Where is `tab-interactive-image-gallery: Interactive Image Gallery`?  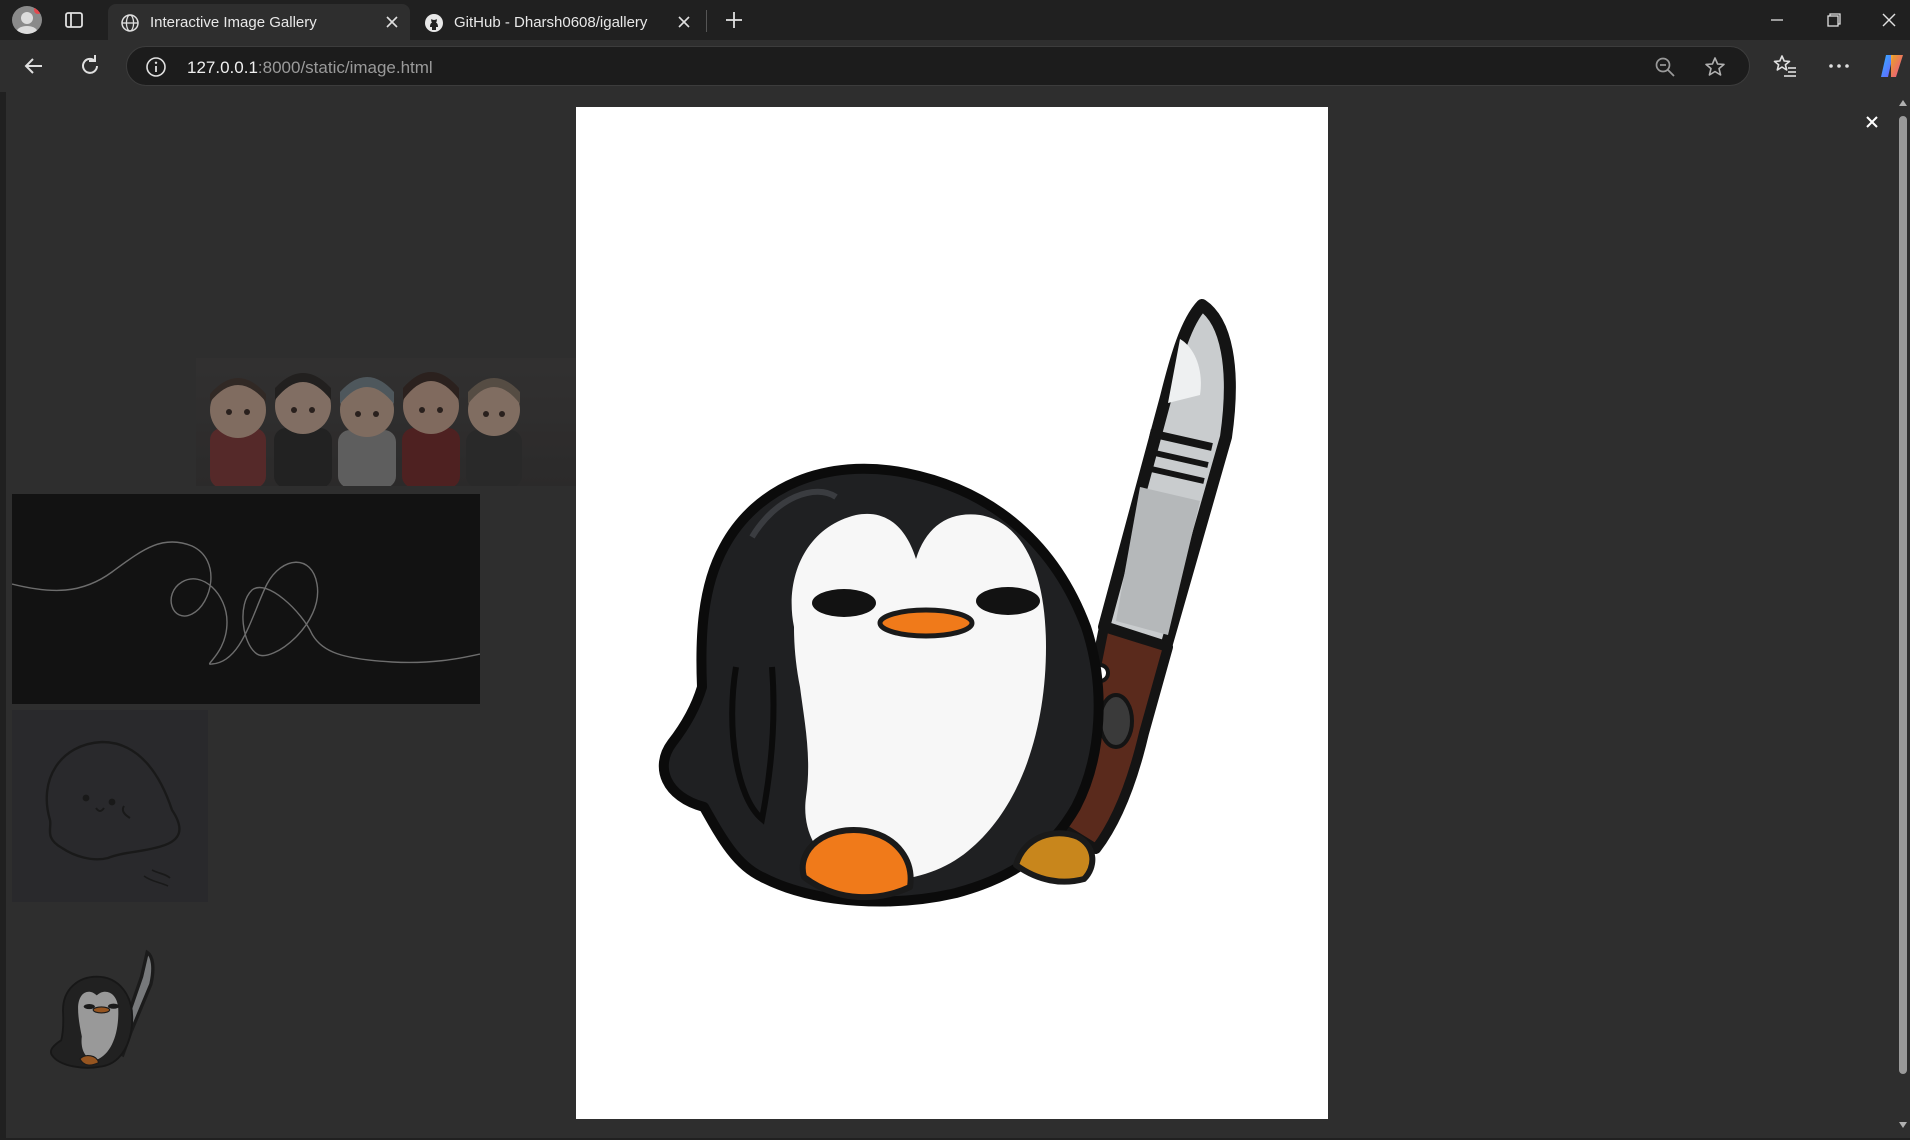
tab-interactive-image-gallery: Interactive Image Gallery is located at coordinates (259, 22).